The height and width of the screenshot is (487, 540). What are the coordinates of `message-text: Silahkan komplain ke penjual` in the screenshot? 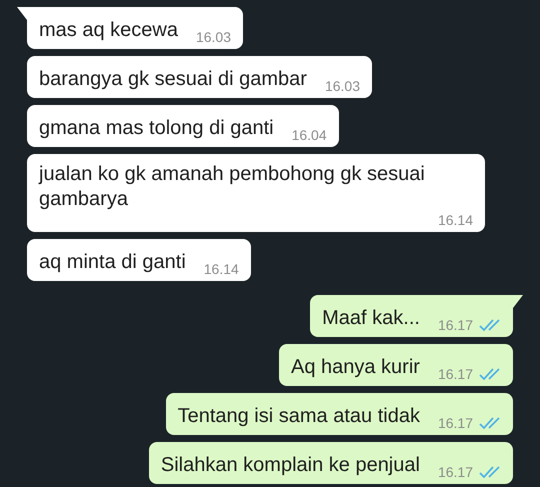 It's located at (290, 465).